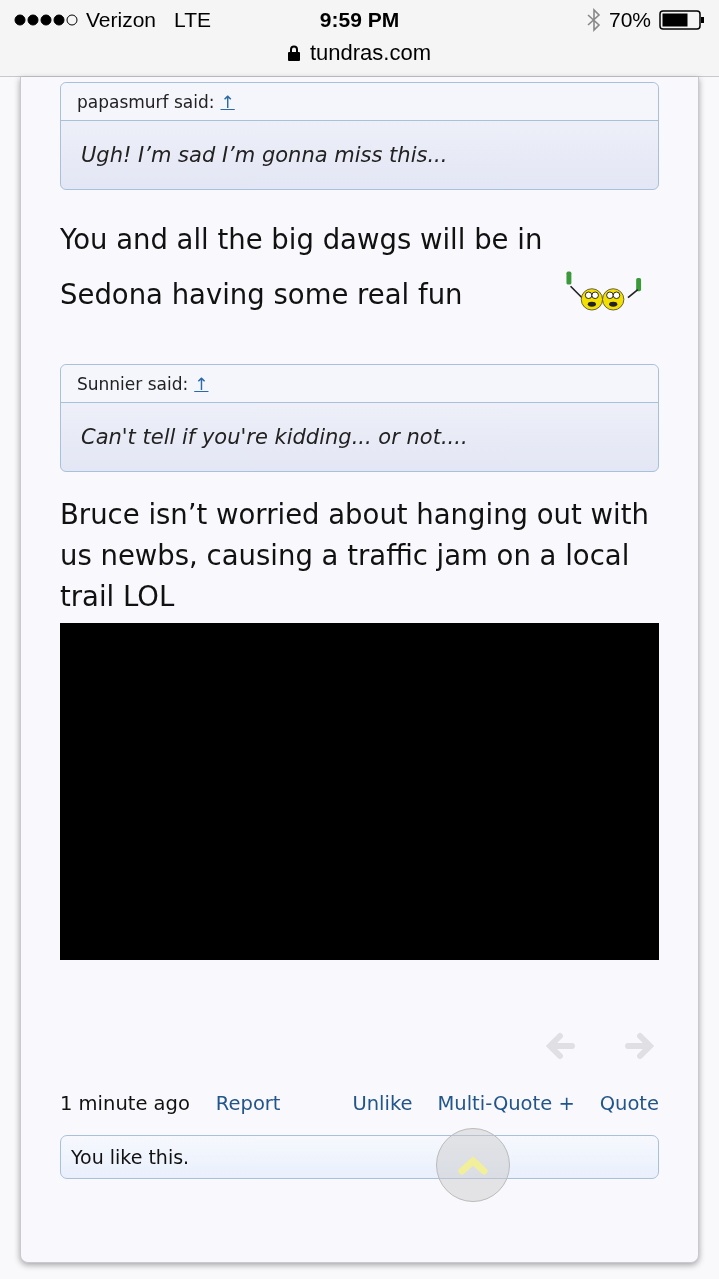  Describe the element at coordinates (133, 384) in the screenshot. I see `quote-author: Sunnier said:` at that location.